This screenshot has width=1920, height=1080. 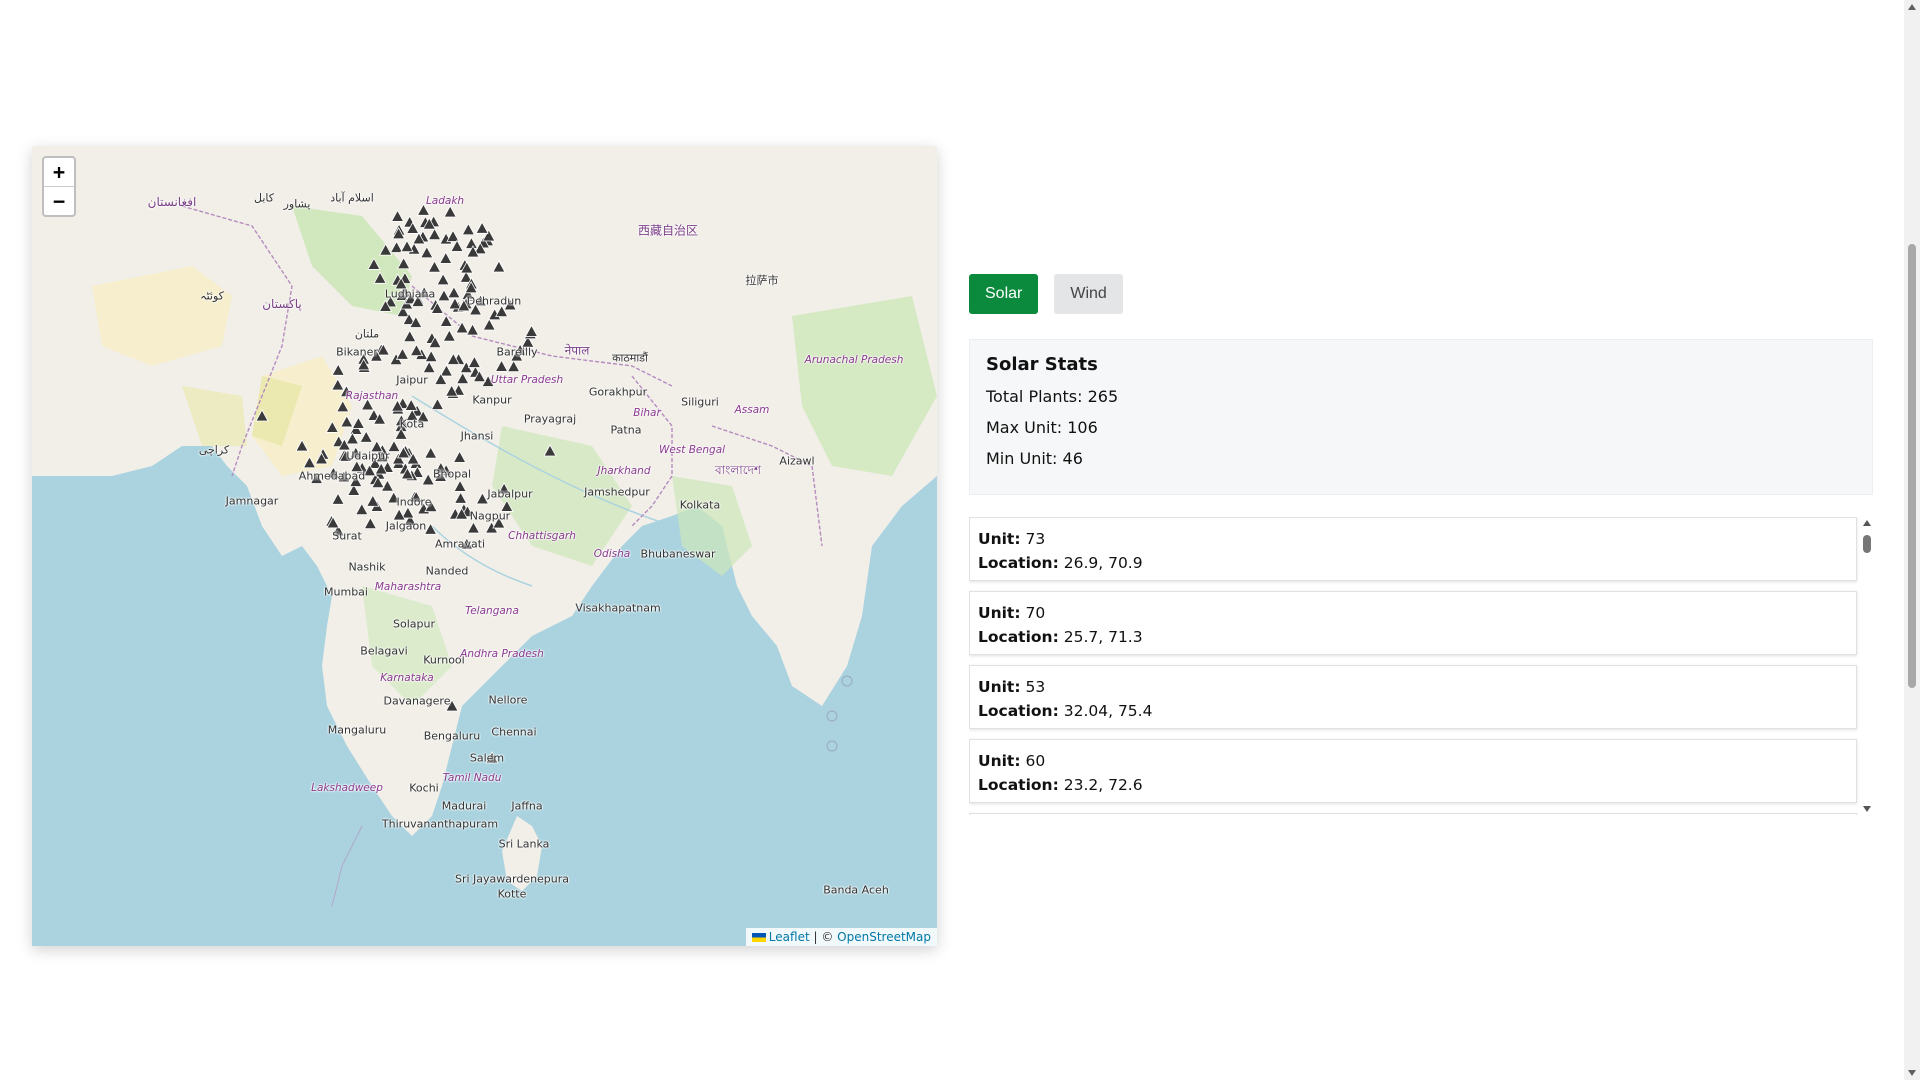 What do you see at coordinates (1413, 549) in the screenshot?
I see `list-item: Unit: 73 Location: 26.9, 70.9` at bounding box center [1413, 549].